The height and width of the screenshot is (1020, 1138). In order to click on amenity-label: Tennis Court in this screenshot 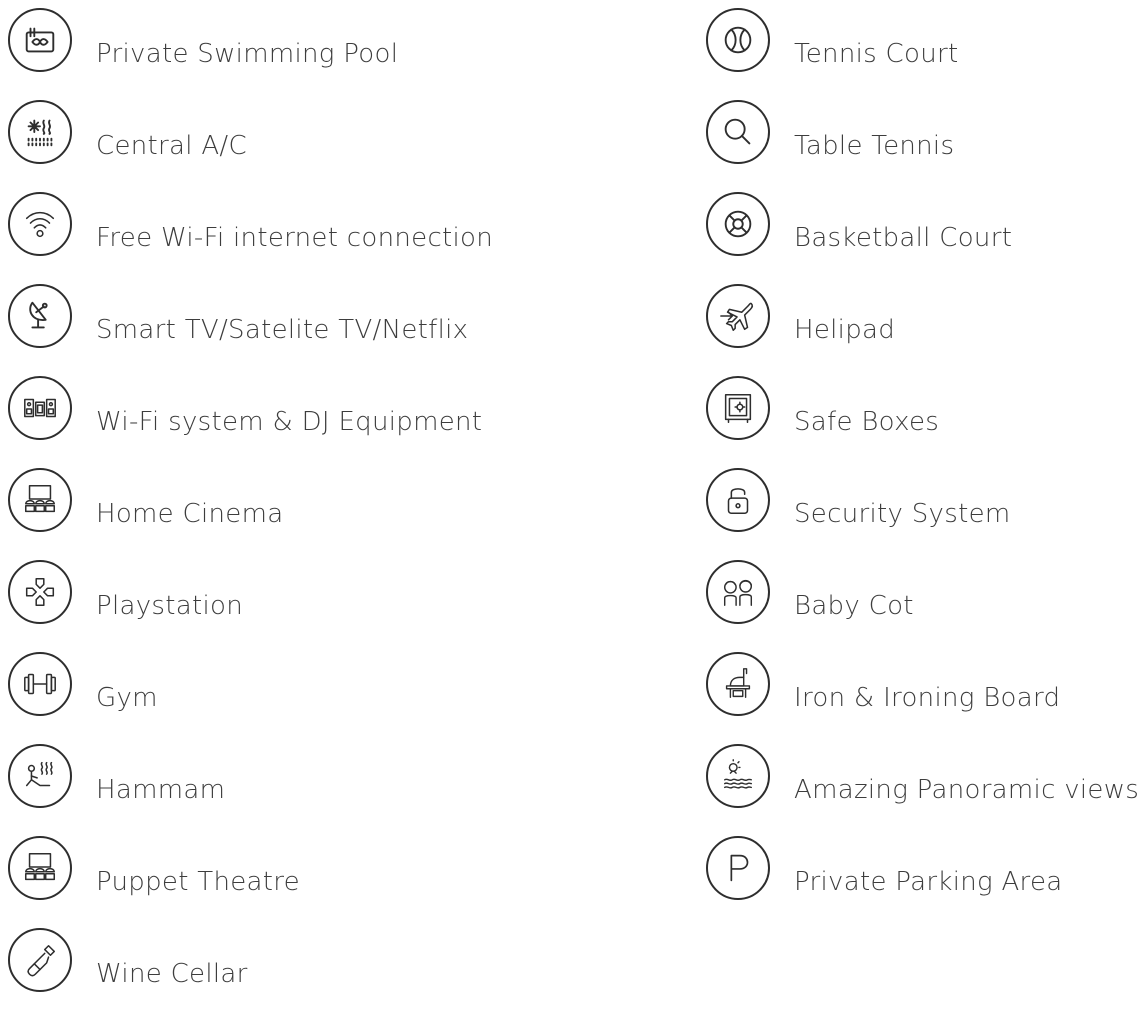, I will do `click(876, 54)`.